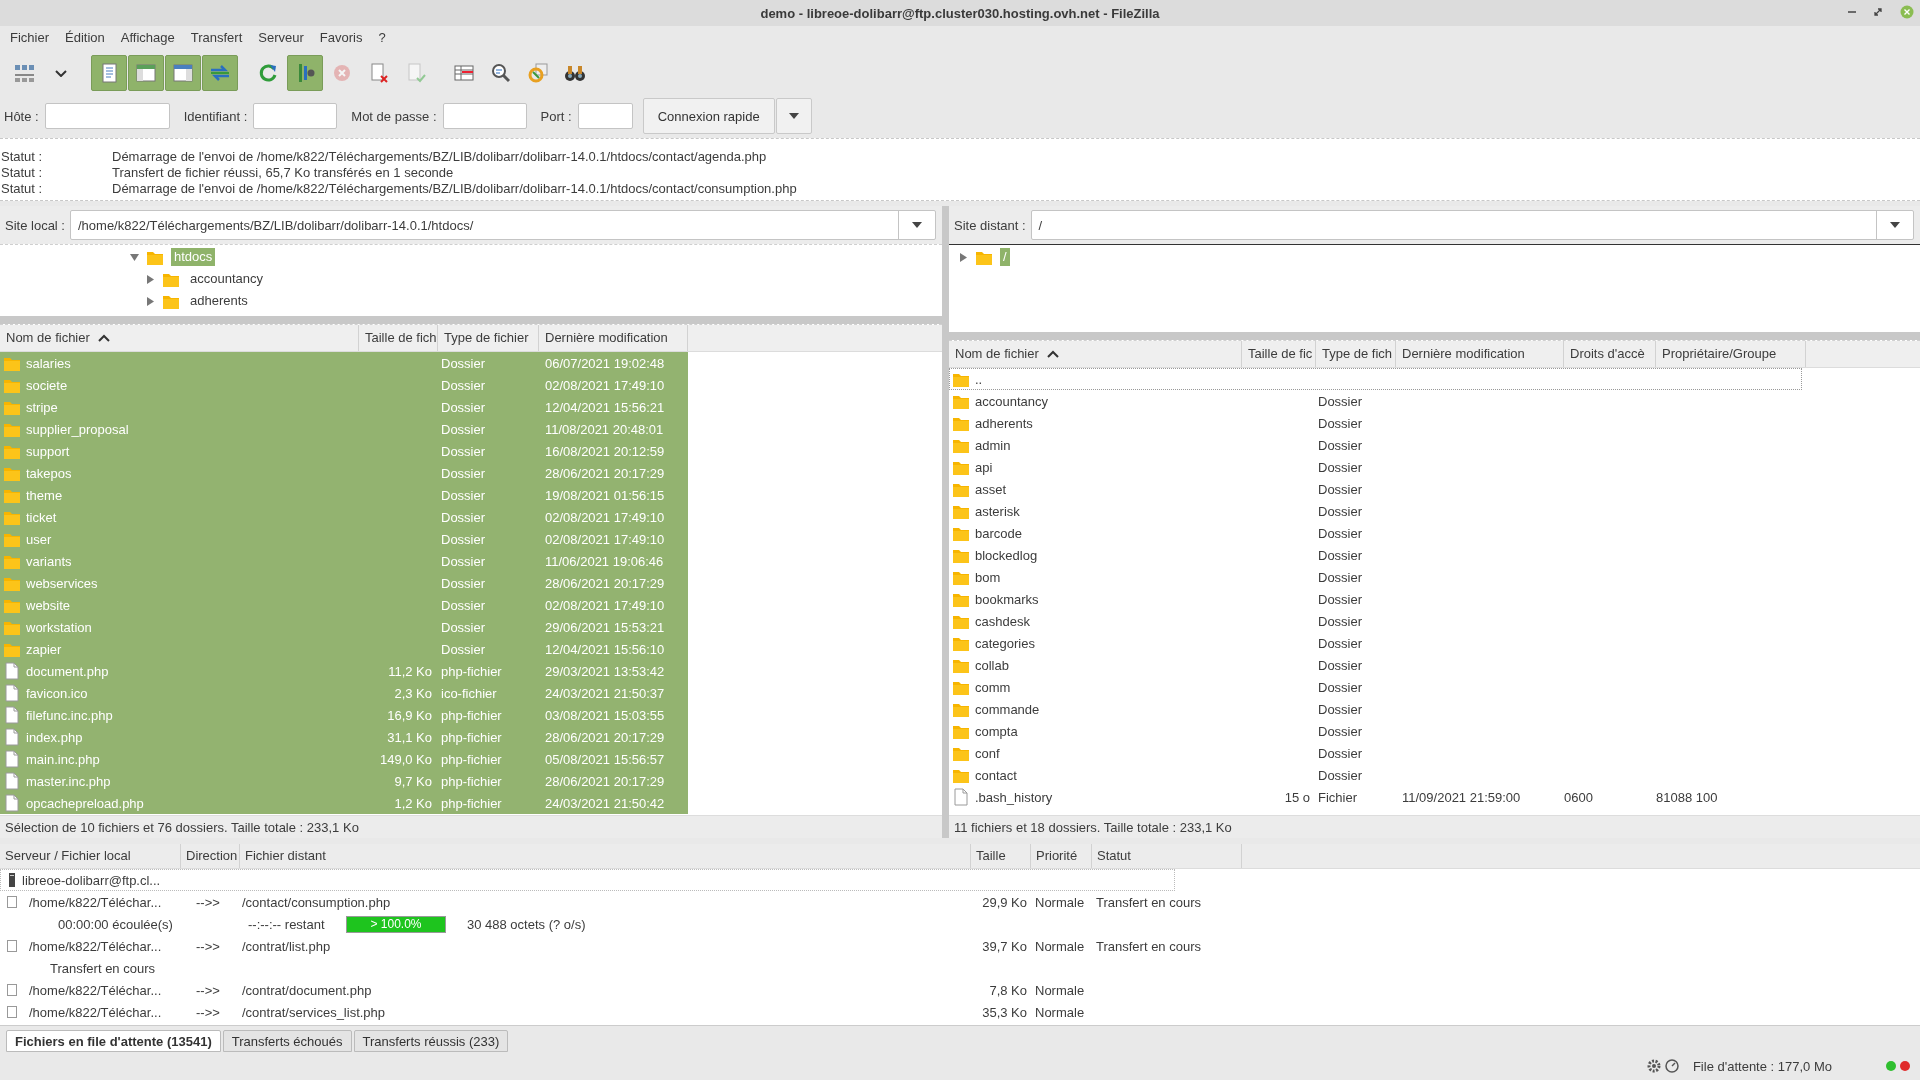 Image resolution: width=1920 pixels, height=1080 pixels. Describe the element at coordinates (21, 116) in the screenshot. I see `field-label: Hôte :` at that location.